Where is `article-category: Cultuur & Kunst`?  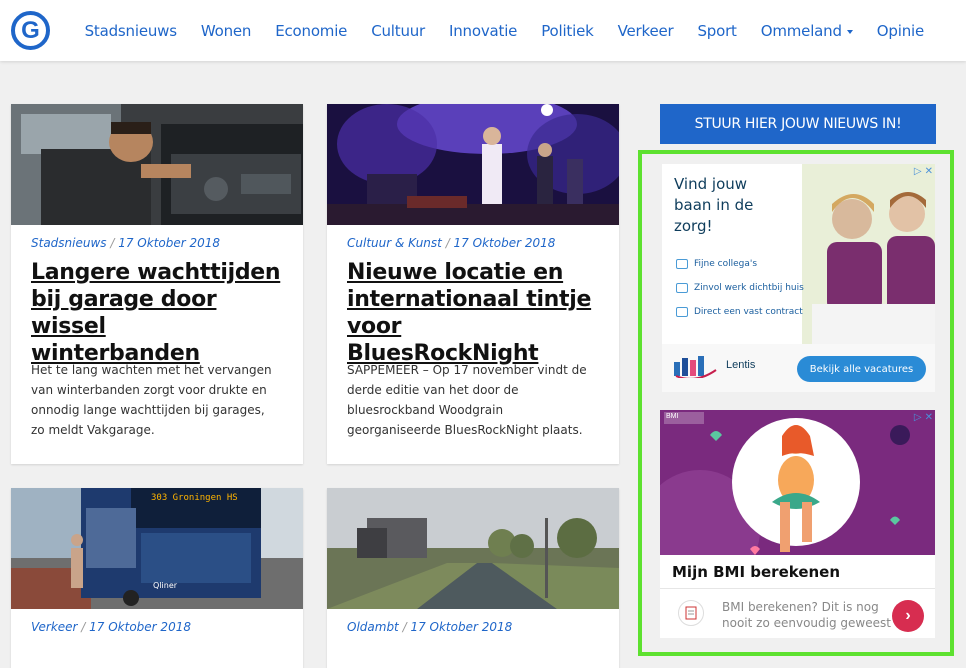 article-category: Cultuur & Kunst is located at coordinates (394, 243).